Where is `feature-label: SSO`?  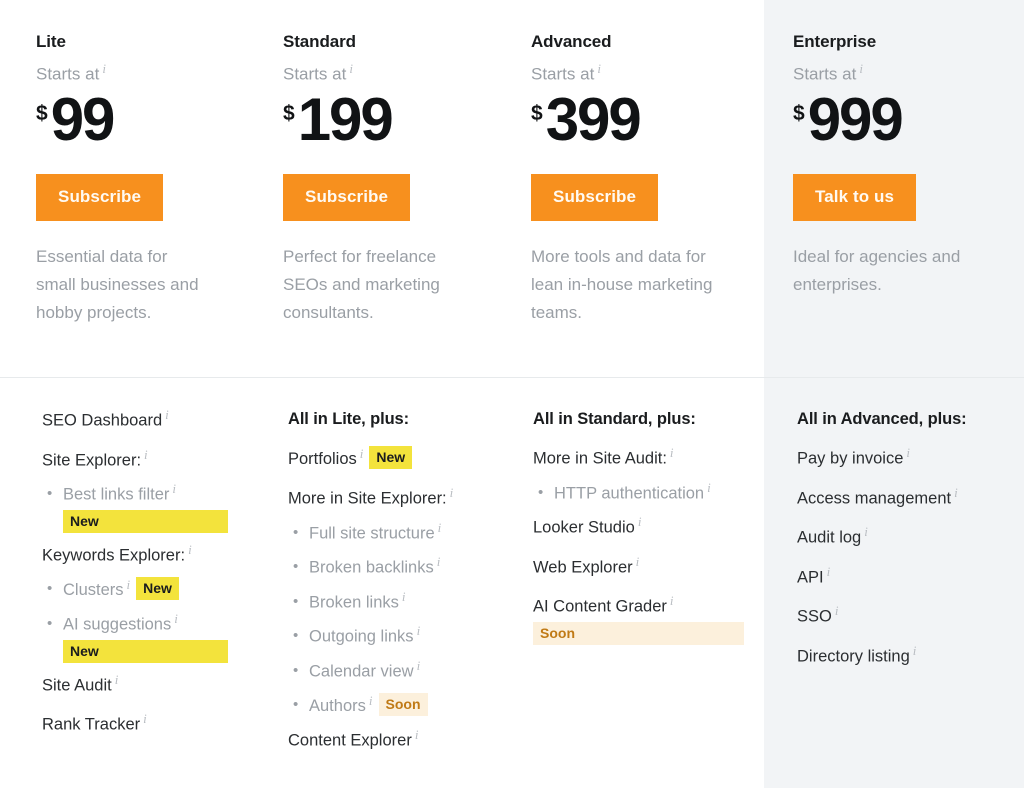
feature-label: SSO is located at coordinates (814, 616).